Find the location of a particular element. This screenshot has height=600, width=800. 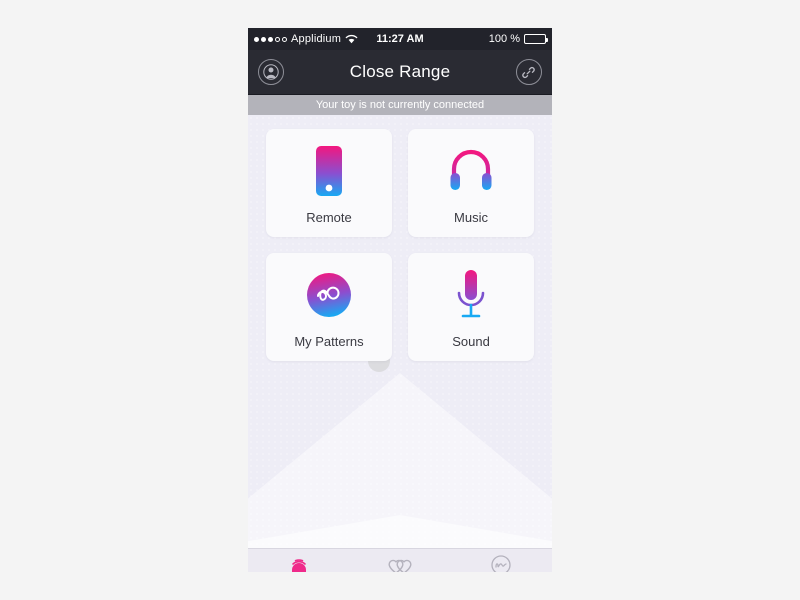

close-range-signal-icon is located at coordinates (299, 563).